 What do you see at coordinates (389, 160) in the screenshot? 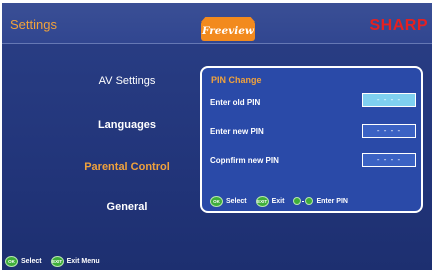
I see `confirm-pin-input: - - - -` at bounding box center [389, 160].